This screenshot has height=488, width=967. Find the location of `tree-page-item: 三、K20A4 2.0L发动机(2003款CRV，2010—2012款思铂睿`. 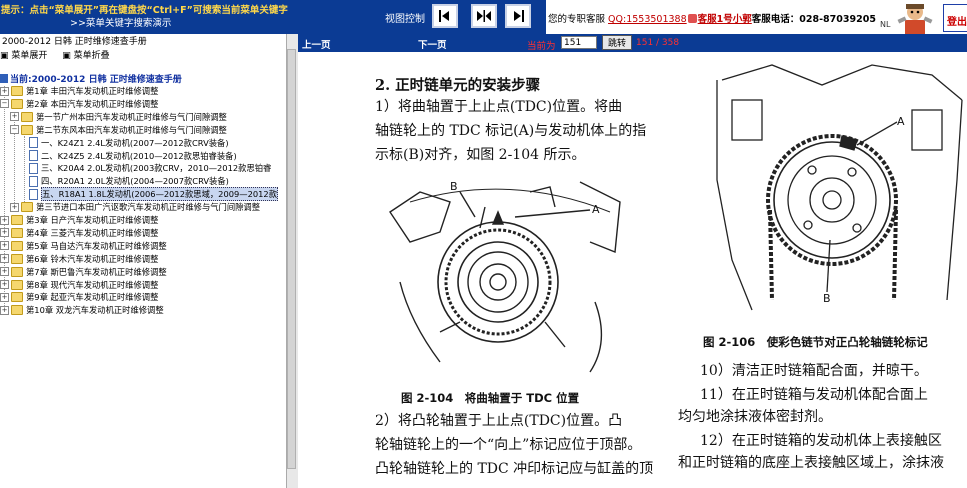

tree-page-item: 三、K20A4 2.0L发动机(2003款CRV，2010—2012款思铂睿 is located at coordinates (145, 168).